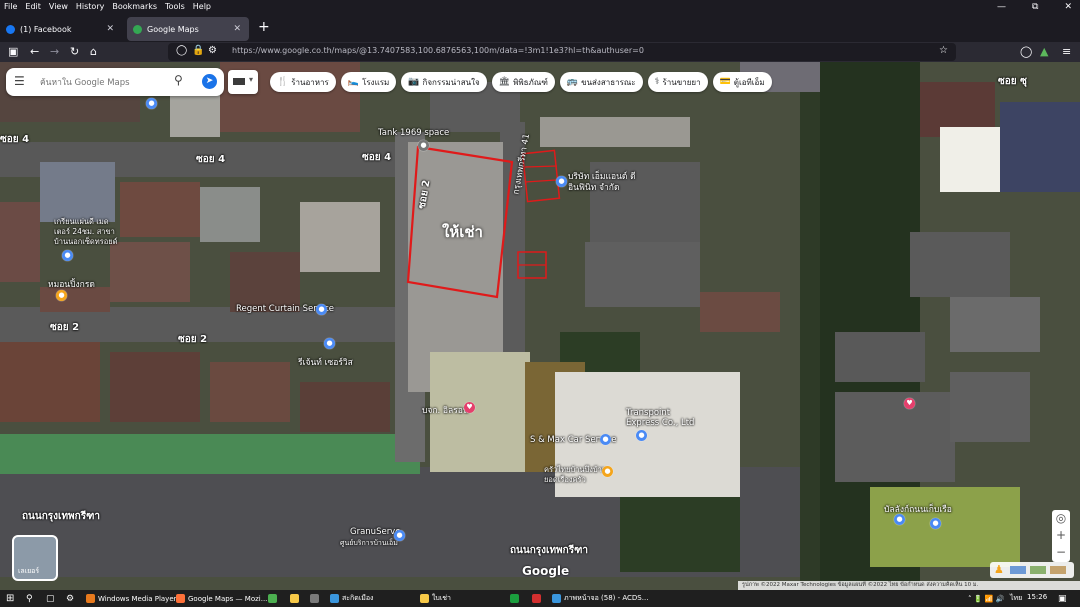 The height and width of the screenshot is (607, 1080). What do you see at coordinates (657, 82) in the screenshot?
I see `pharmacy-icon: ⚕` at bounding box center [657, 82].